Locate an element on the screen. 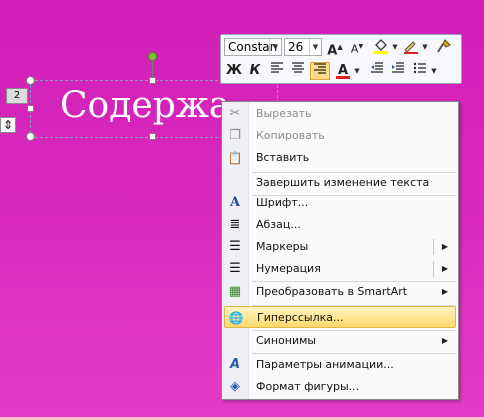  menu-item-label: Преобразовать в SmartArt is located at coordinates (332, 291).